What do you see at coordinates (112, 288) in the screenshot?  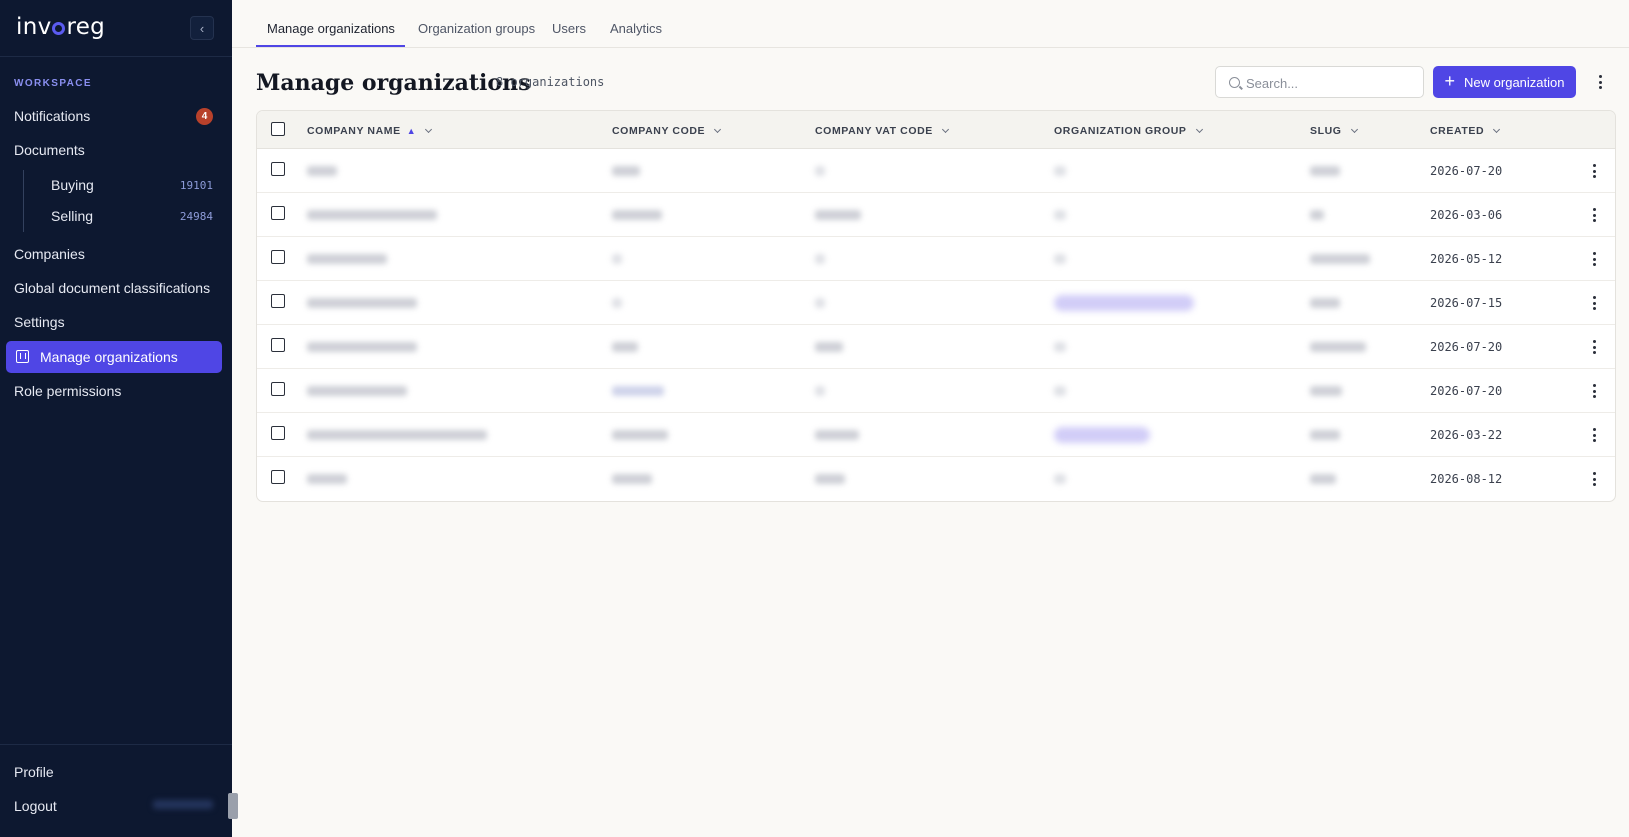 I see `sidebar-item-global-document-classifications: Global document classifications` at bounding box center [112, 288].